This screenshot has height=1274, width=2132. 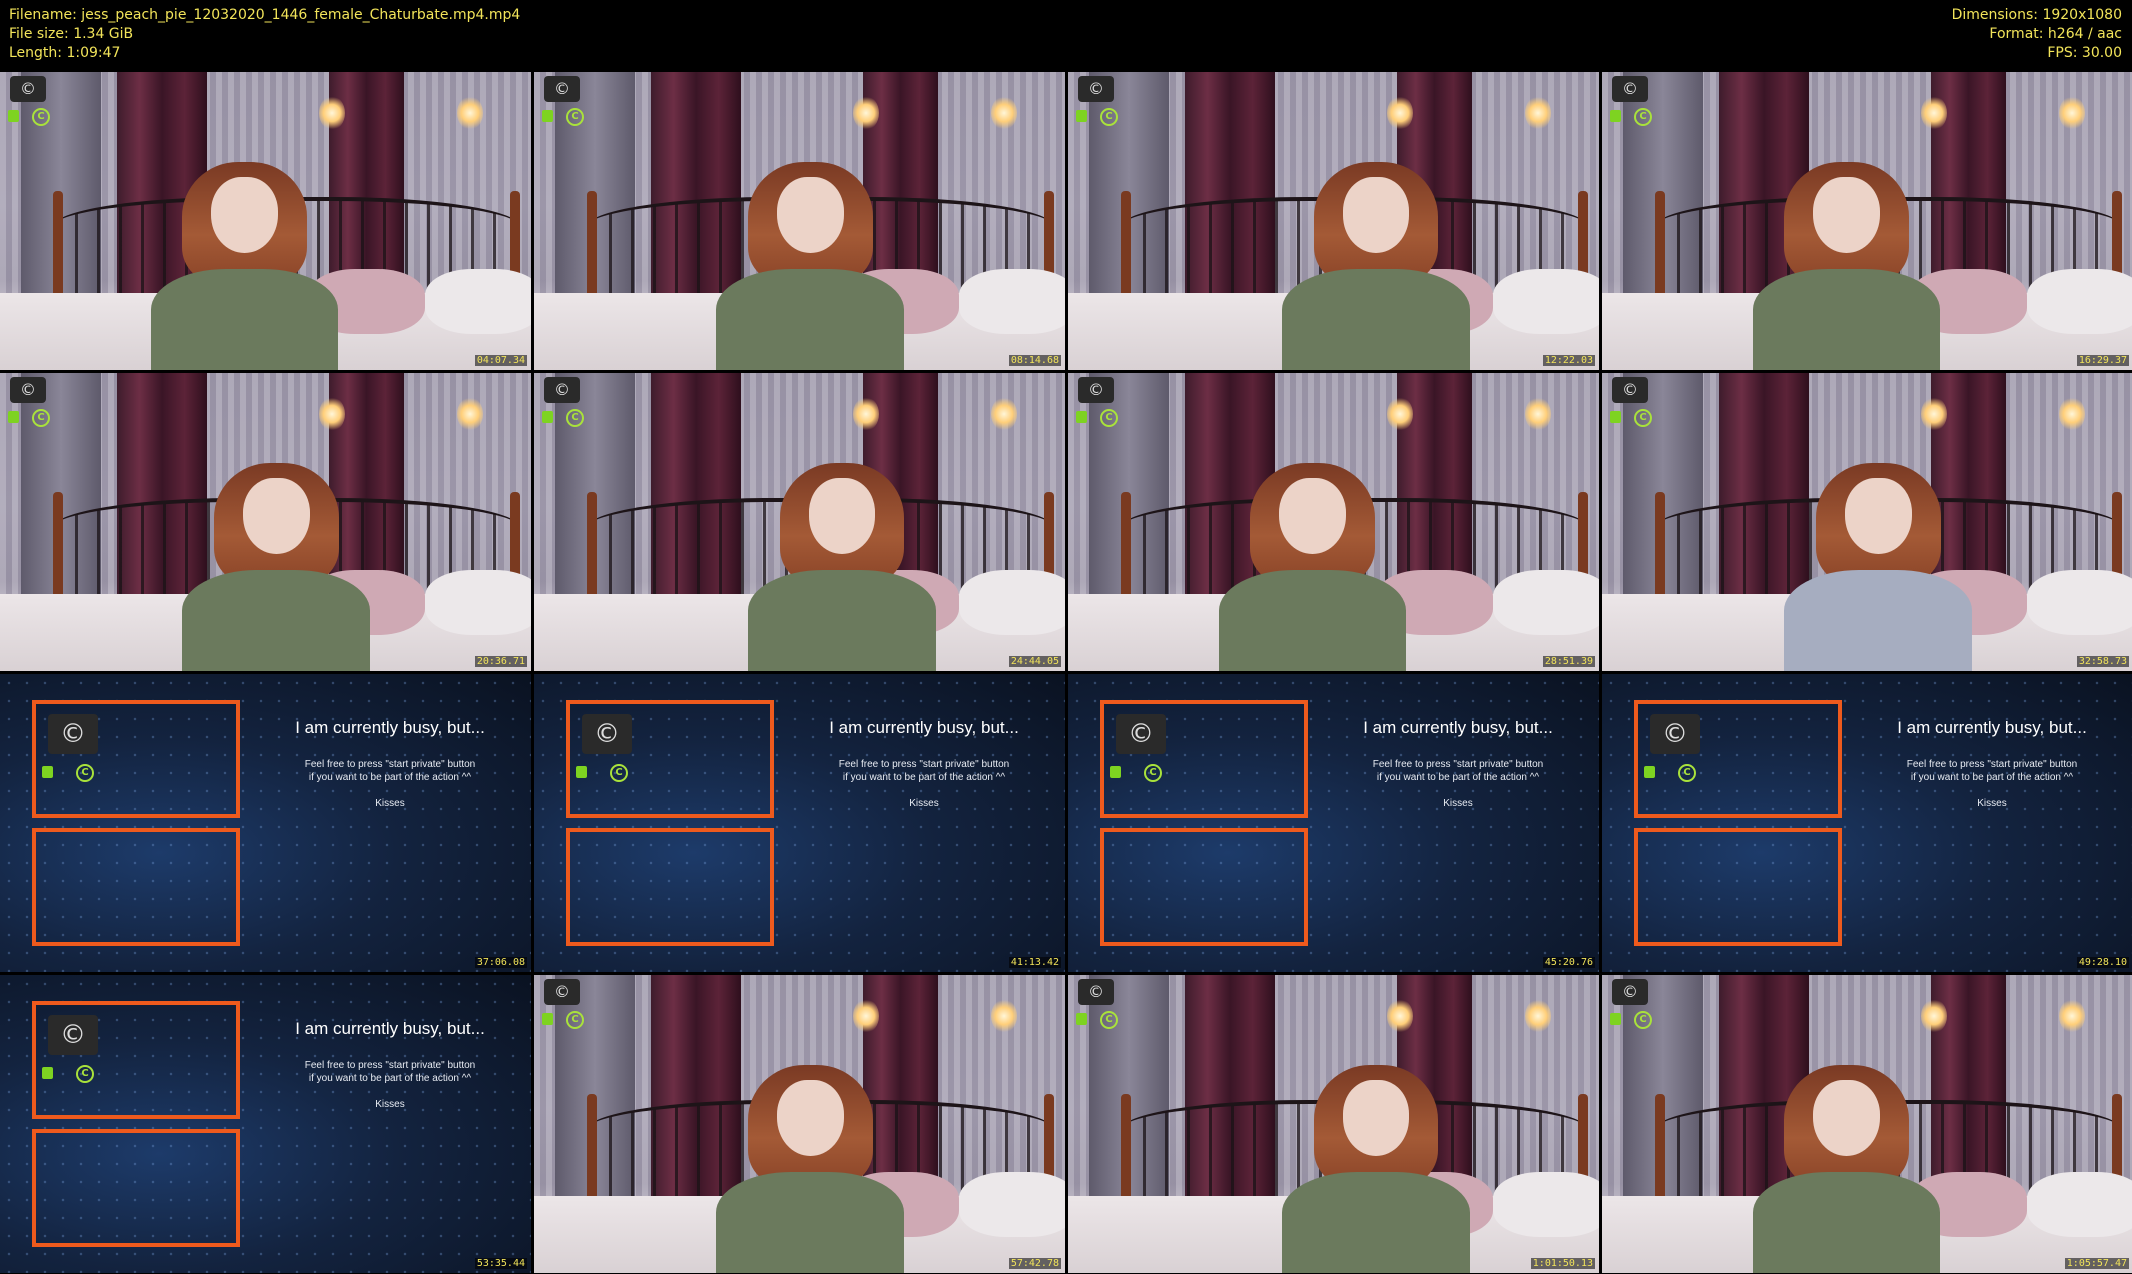 What do you see at coordinates (2036, 15) in the screenshot?
I see `dimensions-text: Dimensions: 1920x1080` at bounding box center [2036, 15].